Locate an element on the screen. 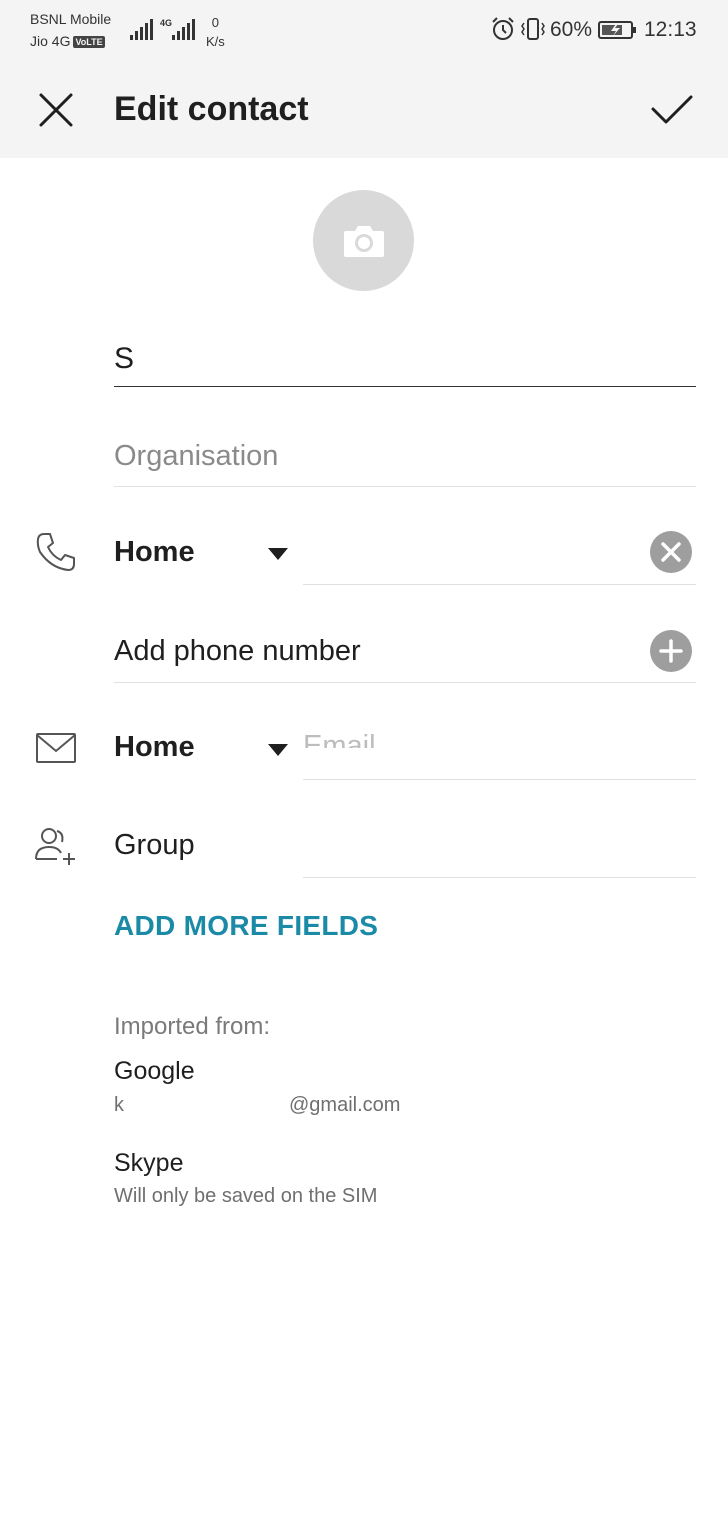 This screenshot has height=1536, width=728. phone-type-dropdown-icon is located at coordinates (278, 554).